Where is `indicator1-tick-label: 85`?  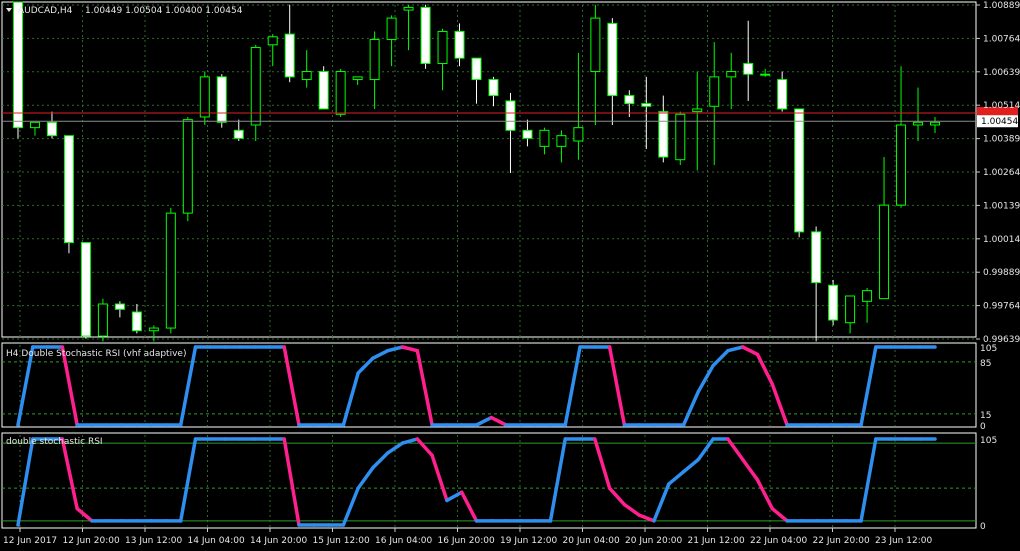
indicator1-tick-label: 85 is located at coordinates (985, 364).